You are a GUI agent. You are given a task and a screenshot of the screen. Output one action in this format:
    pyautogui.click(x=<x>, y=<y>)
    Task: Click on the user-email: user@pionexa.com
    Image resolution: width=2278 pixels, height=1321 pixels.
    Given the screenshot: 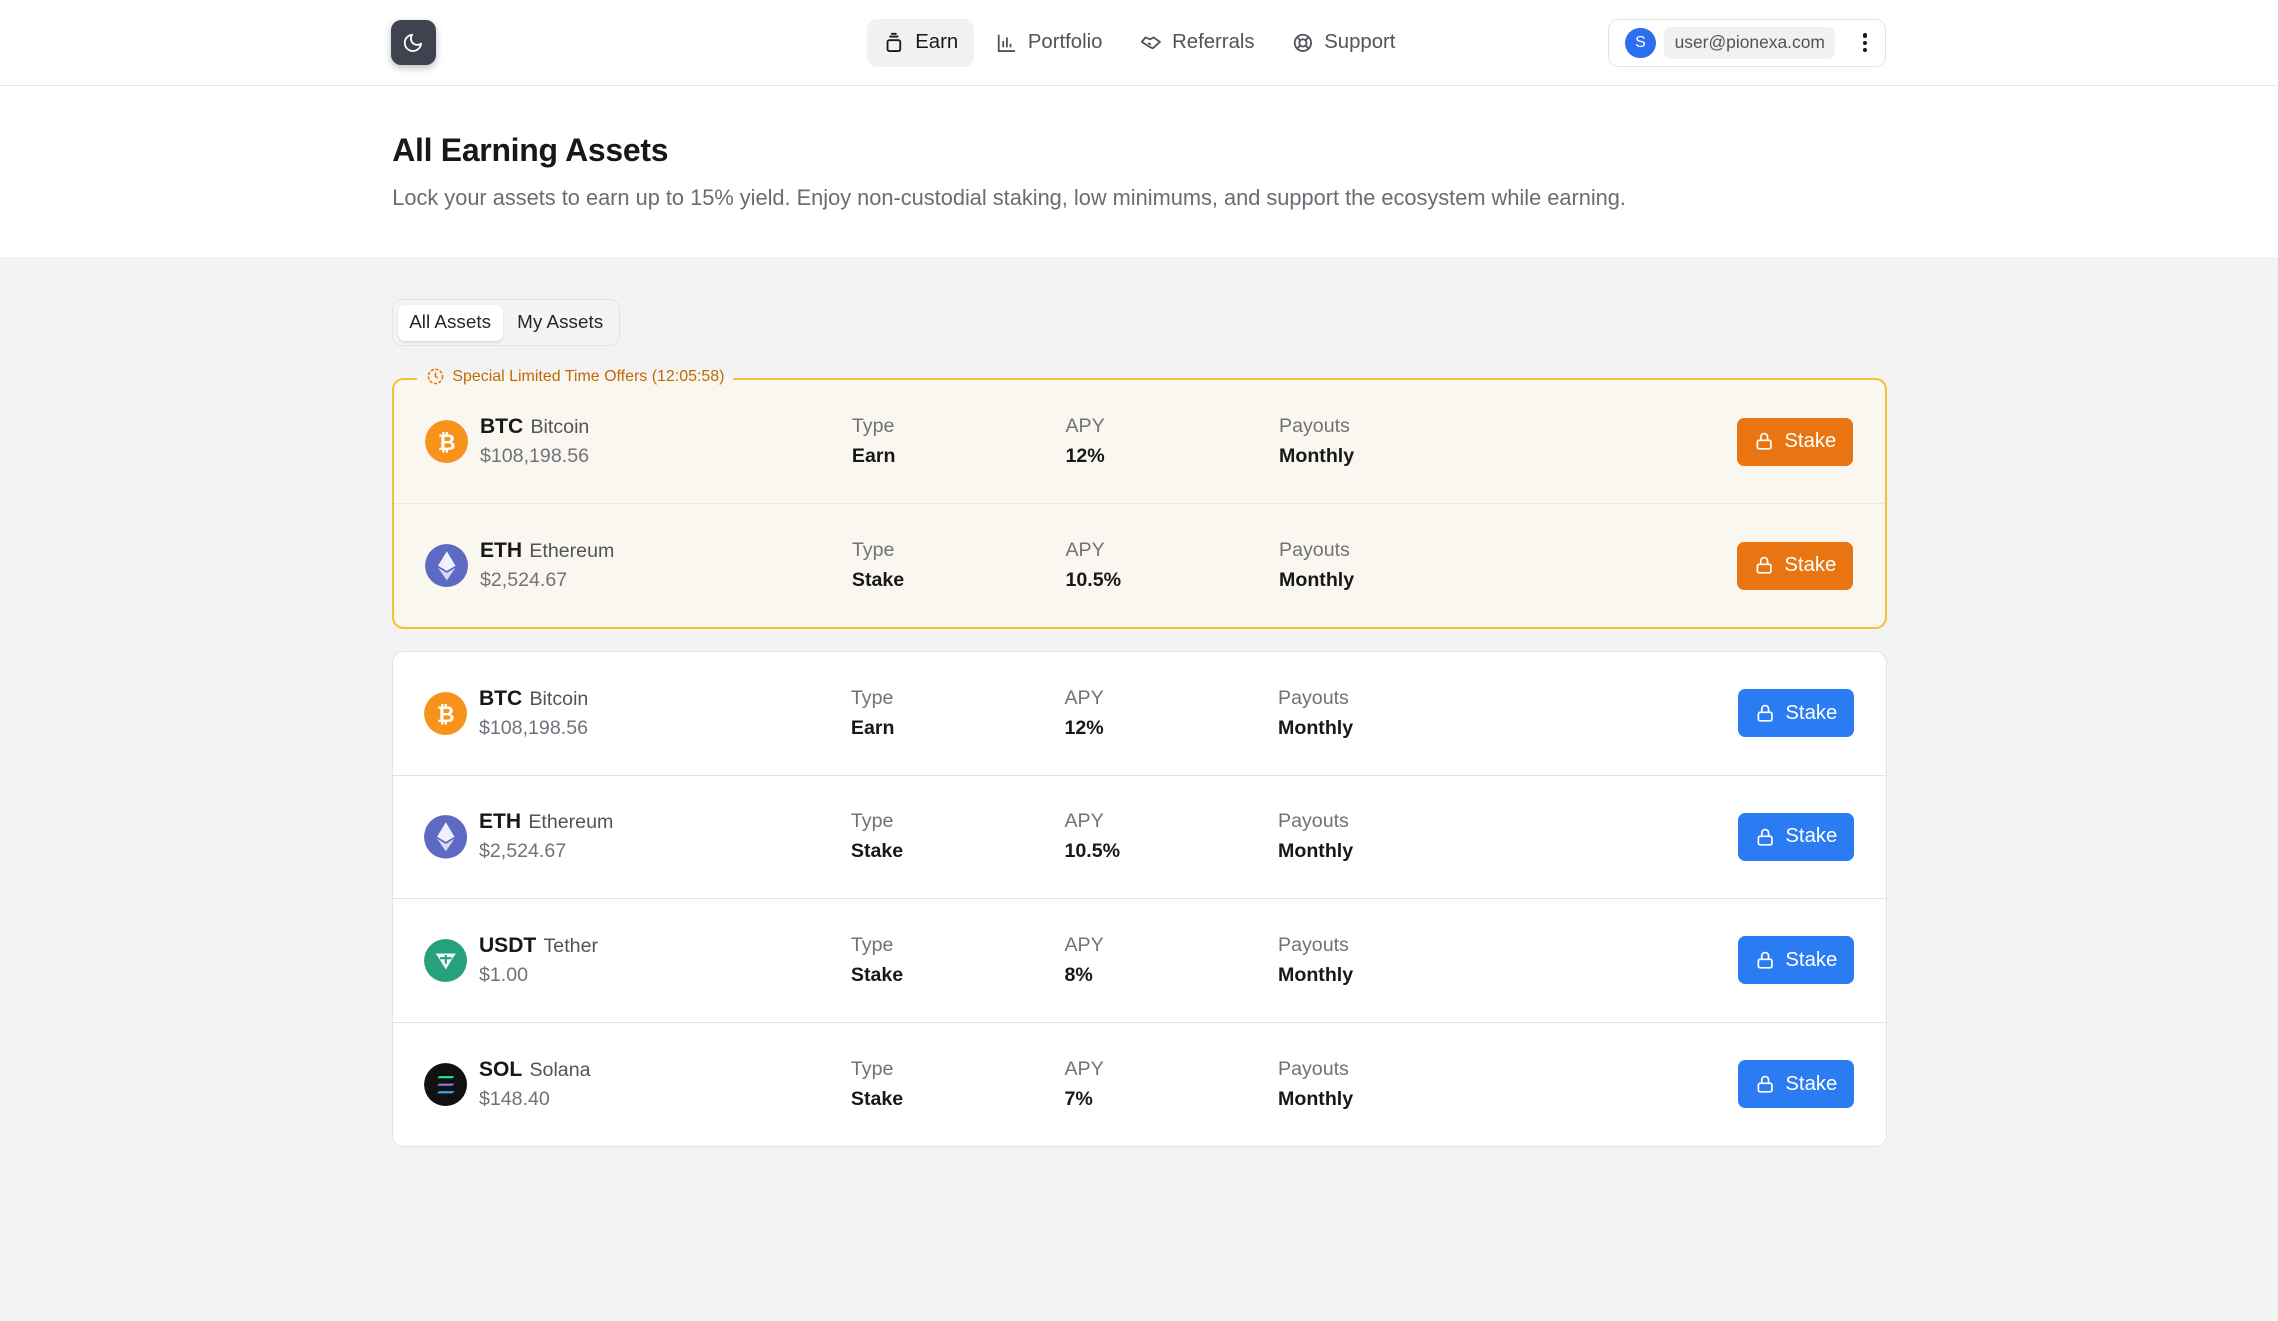 What is the action you would take?
    pyautogui.click(x=1750, y=43)
    